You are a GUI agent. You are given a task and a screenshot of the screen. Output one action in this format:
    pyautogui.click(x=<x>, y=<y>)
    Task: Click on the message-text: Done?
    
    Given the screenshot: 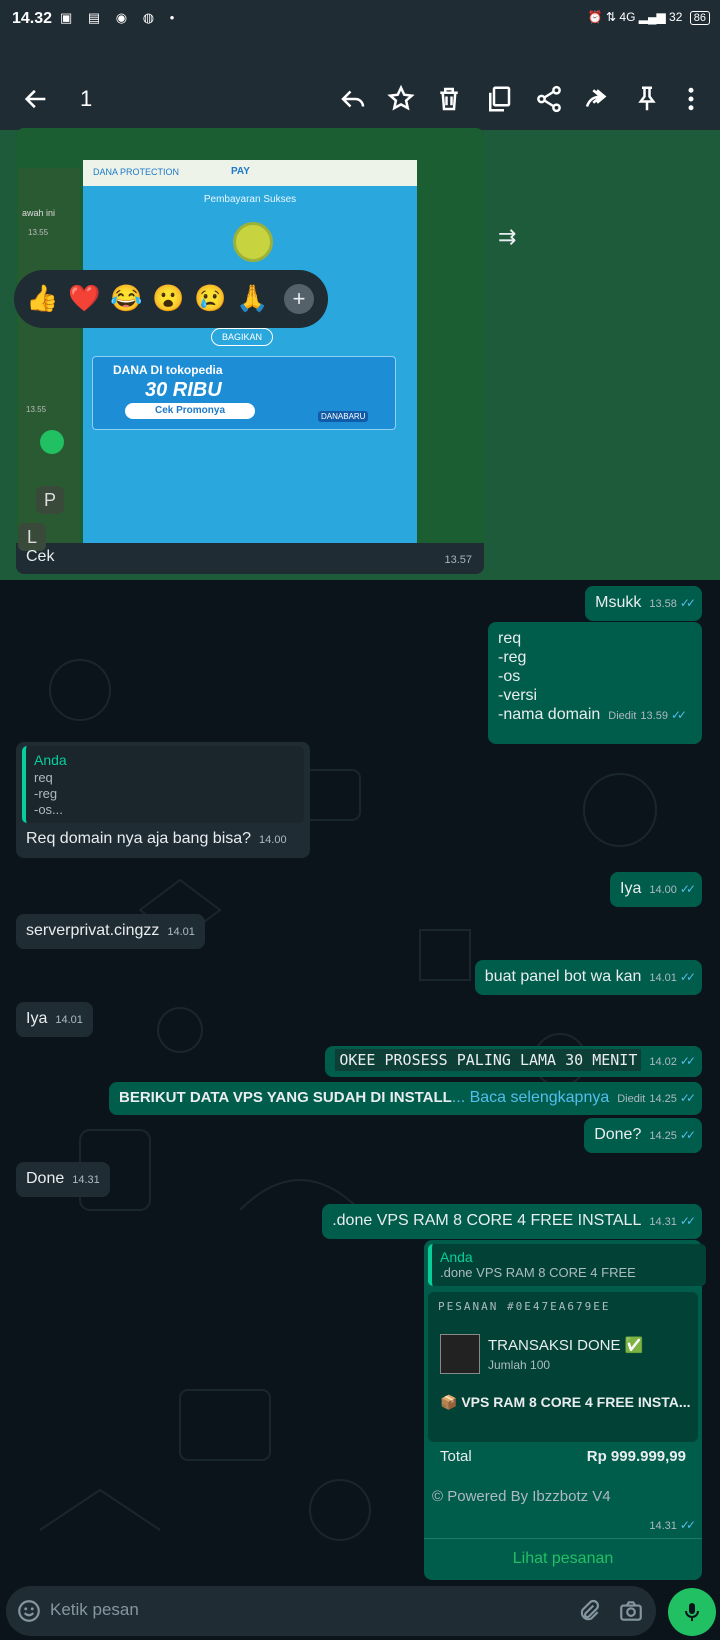 What is the action you would take?
    pyautogui.click(x=618, y=1134)
    